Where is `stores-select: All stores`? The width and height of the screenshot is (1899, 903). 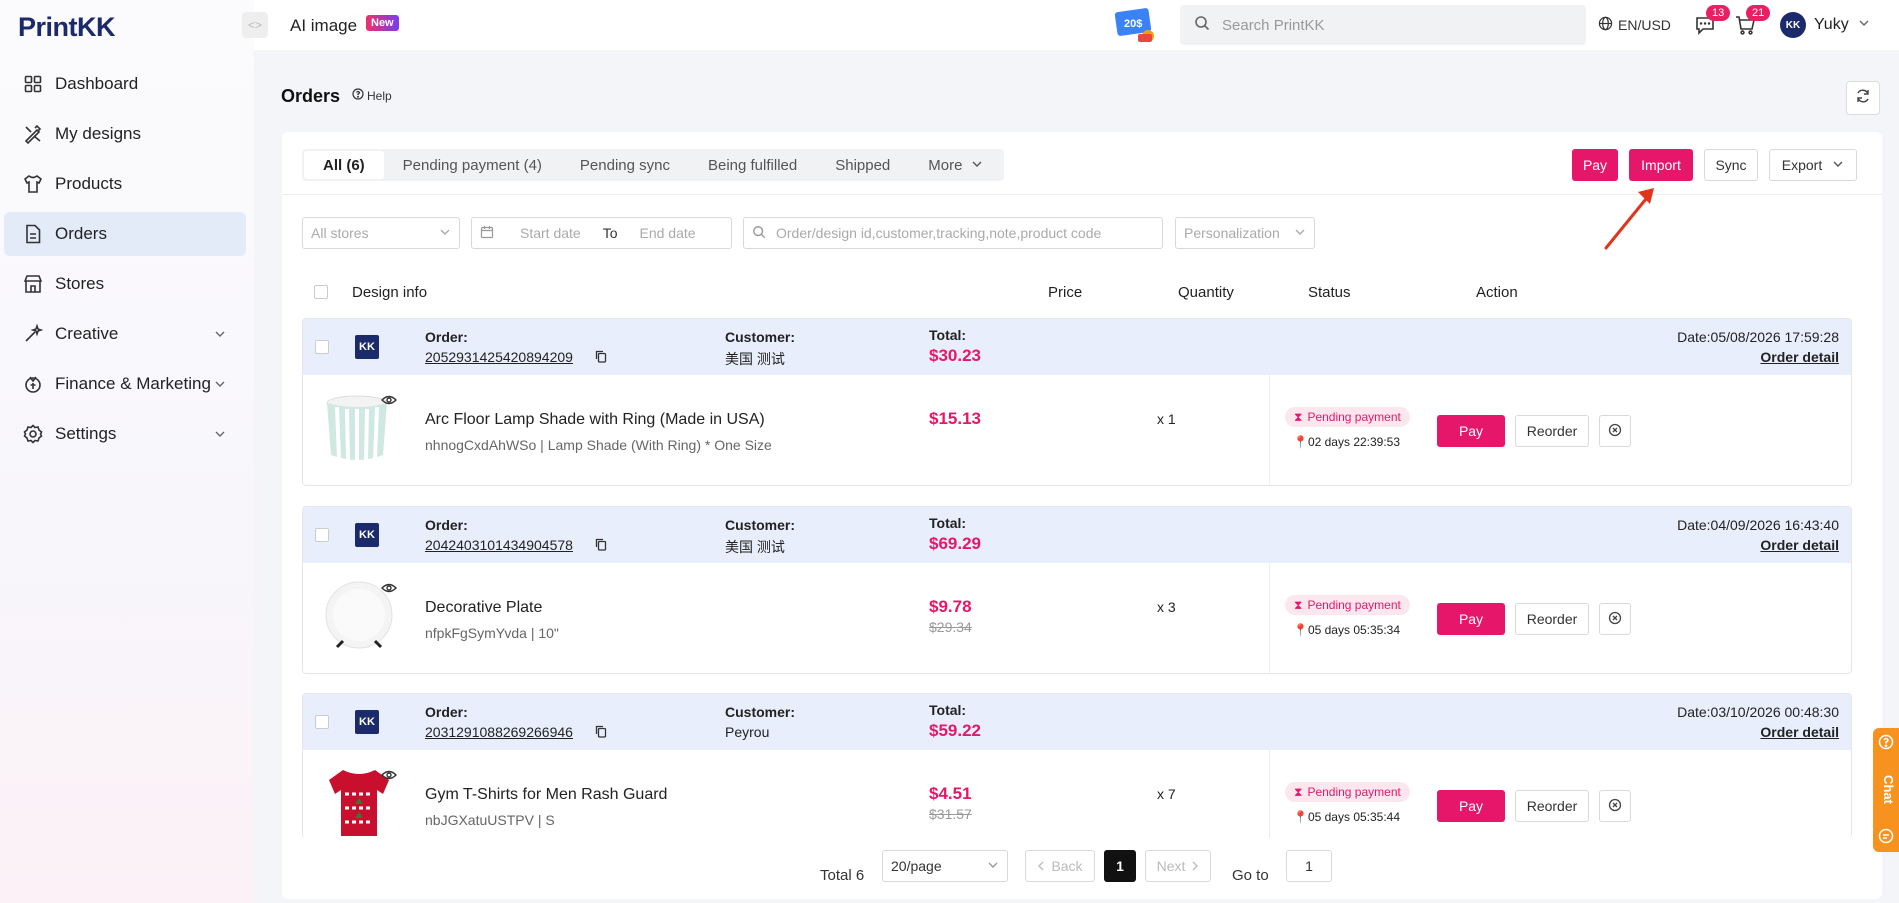
stores-select: All stores is located at coordinates (381, 233).